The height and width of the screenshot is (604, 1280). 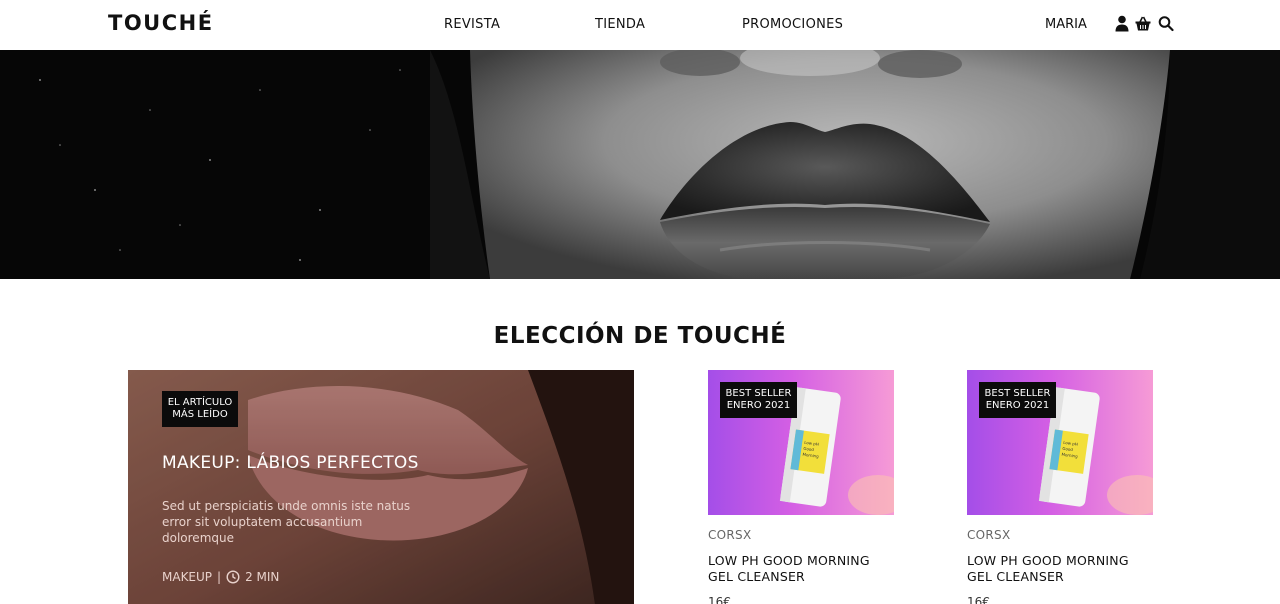 I want to click on featured-article-meta: MAKEUP | 2 MIN, so click(x=220, y=577).